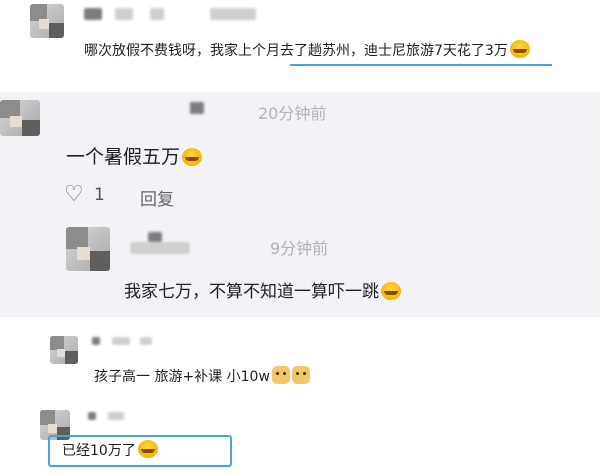 The height and width of the screenshot is (475, 600). Describe the element at coordinates (75, 195) in the screenshot. I see `like-heart-icon: ♡` at that location.